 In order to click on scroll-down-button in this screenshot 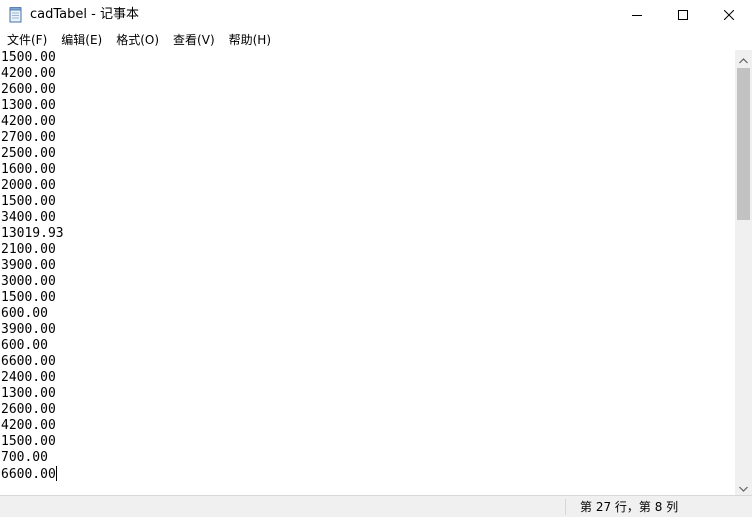, I will do `click(743, 486)`.